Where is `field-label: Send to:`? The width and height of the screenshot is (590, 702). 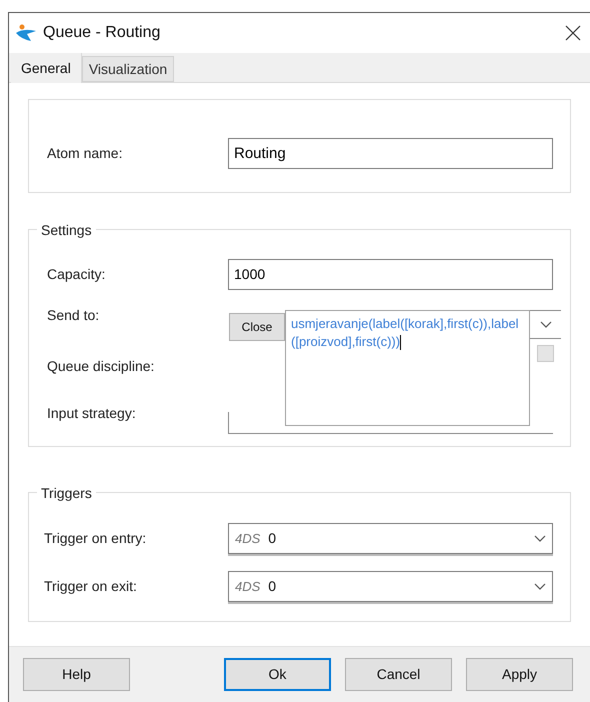
field-label: Send to: is located at coordinates (73, 315).